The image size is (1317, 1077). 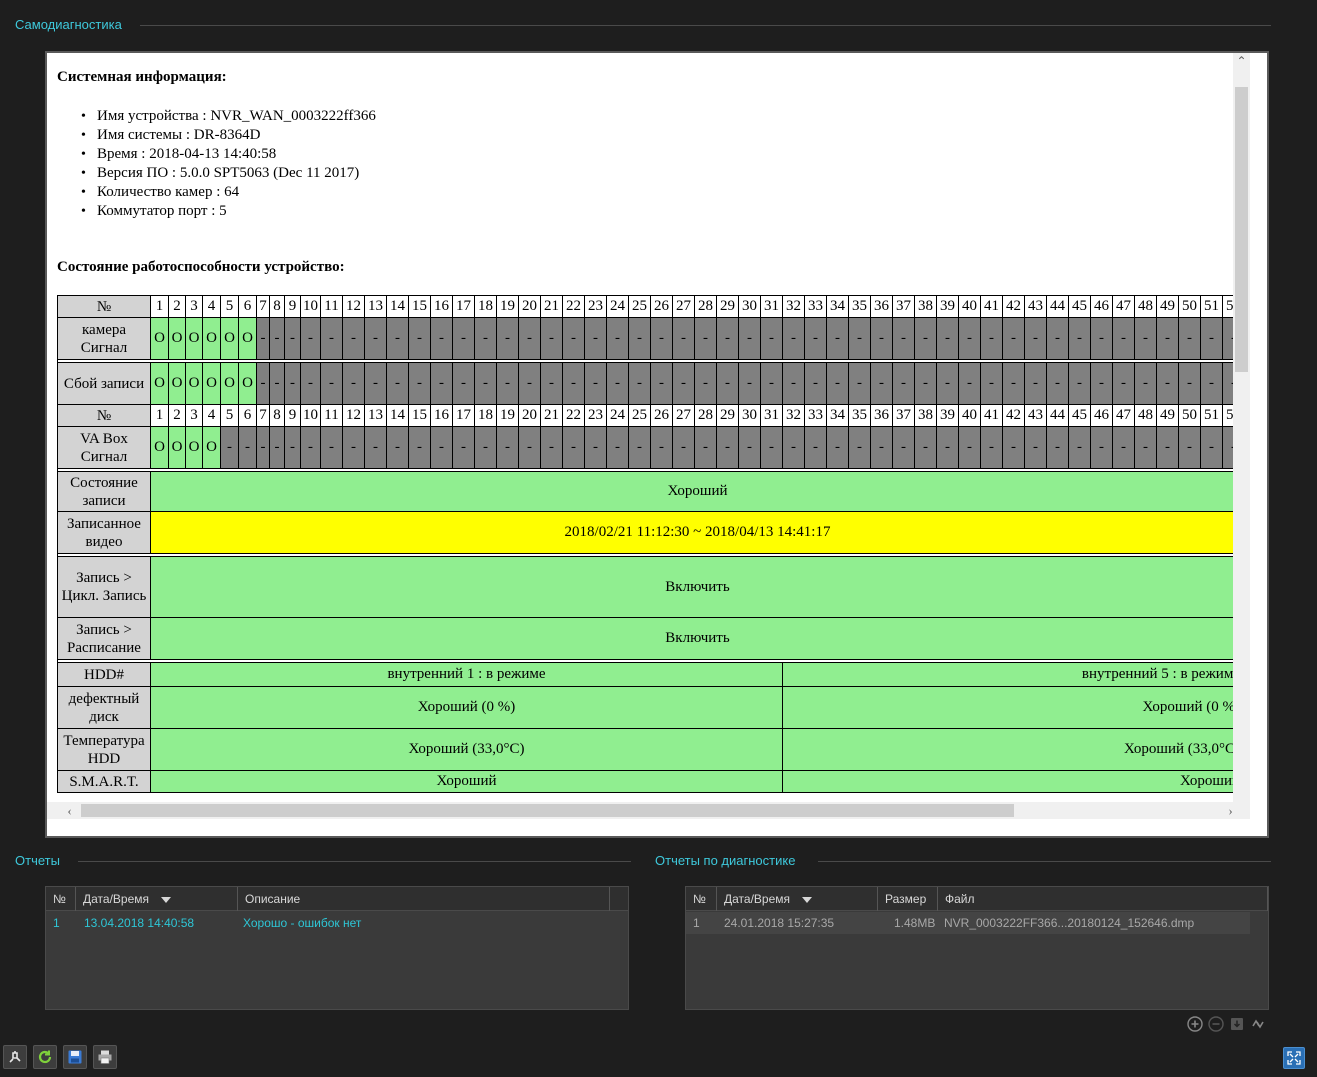 What do you see at coordinates (1216, 1024) in the screenshot?
I see `remove-icon` at bounding box center [1216, 1024].